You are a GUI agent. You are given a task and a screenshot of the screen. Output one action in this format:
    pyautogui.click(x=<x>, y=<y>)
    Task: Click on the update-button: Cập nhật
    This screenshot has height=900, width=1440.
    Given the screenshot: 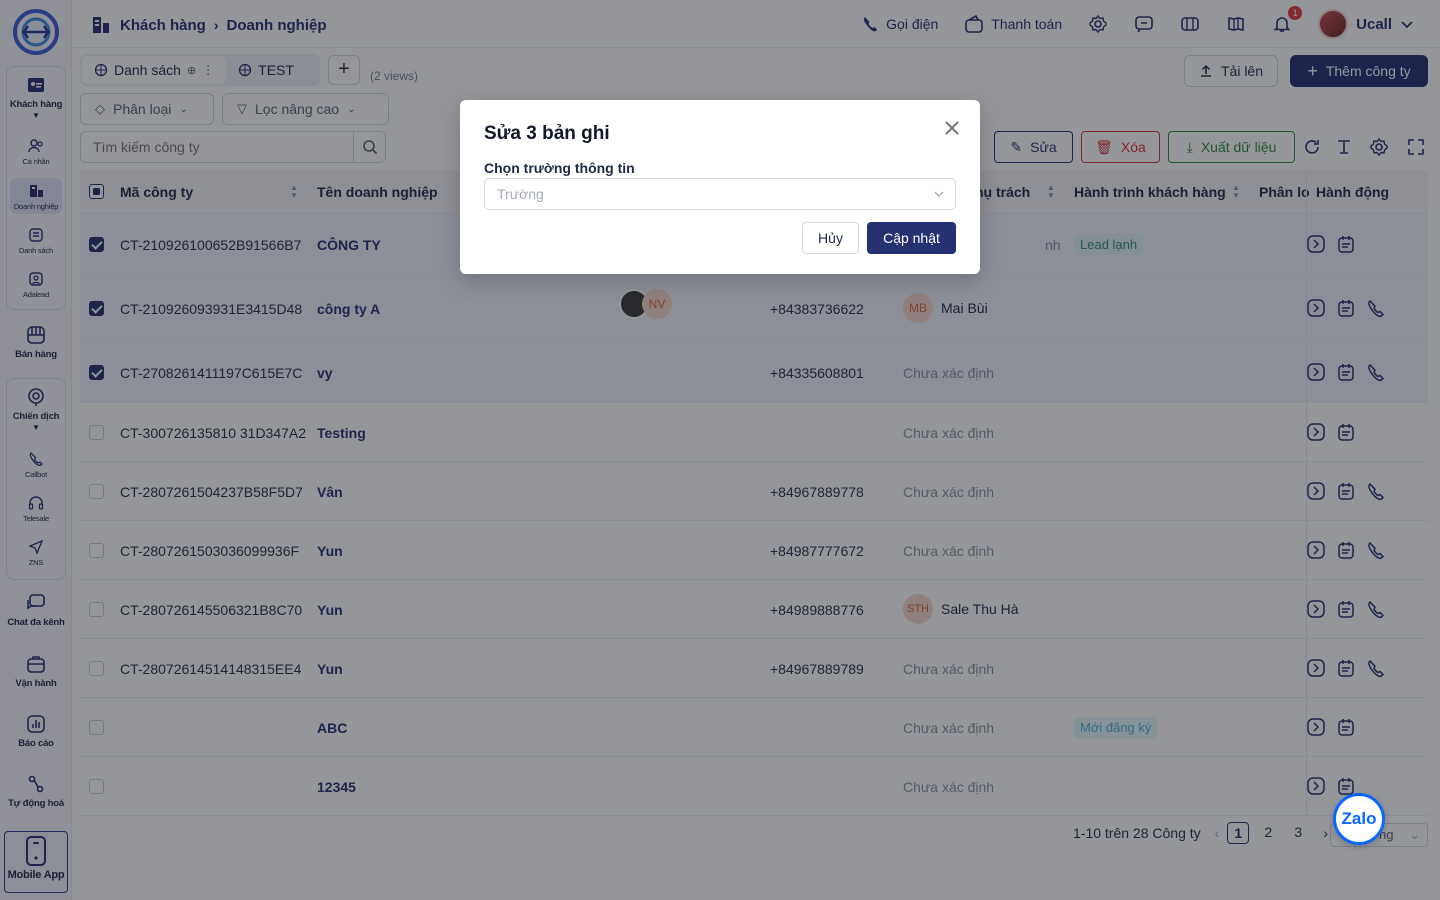 What is the action you would take?
    pyautogui.click(x=911, y=238)
    